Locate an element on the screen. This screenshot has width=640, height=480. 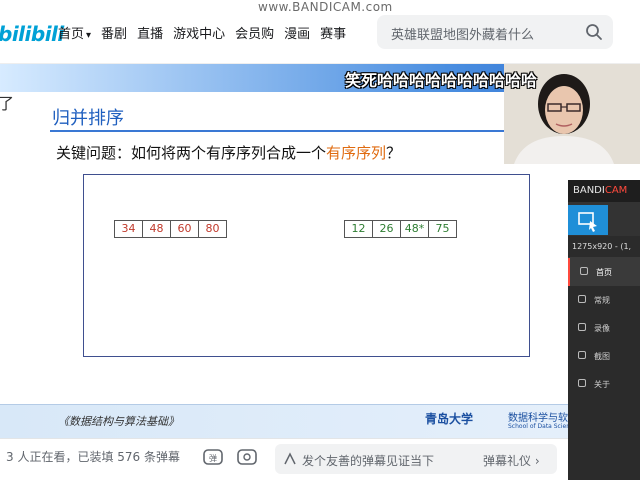
search-bar: 英雄联盟地图外藏着什么 is located at coordinates (495, 32).